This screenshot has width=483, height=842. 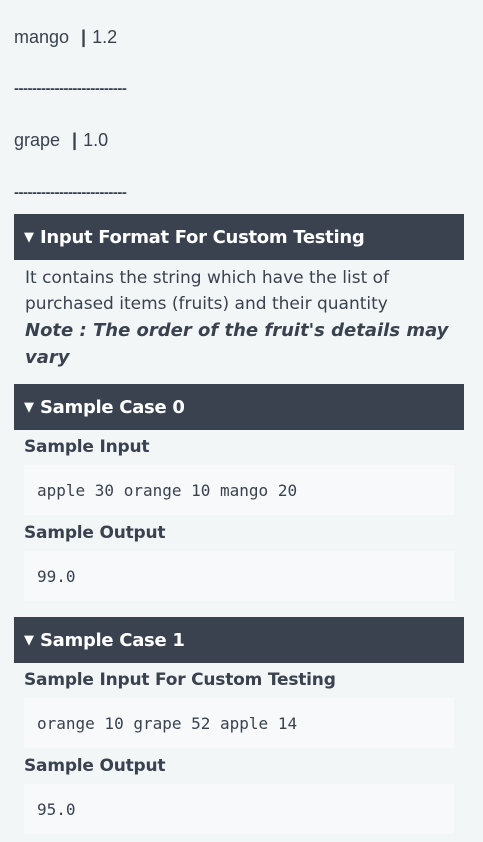 I want to click on sample-input-box: orange 10 grape 52 apple 14, so click(x=239, y=723).